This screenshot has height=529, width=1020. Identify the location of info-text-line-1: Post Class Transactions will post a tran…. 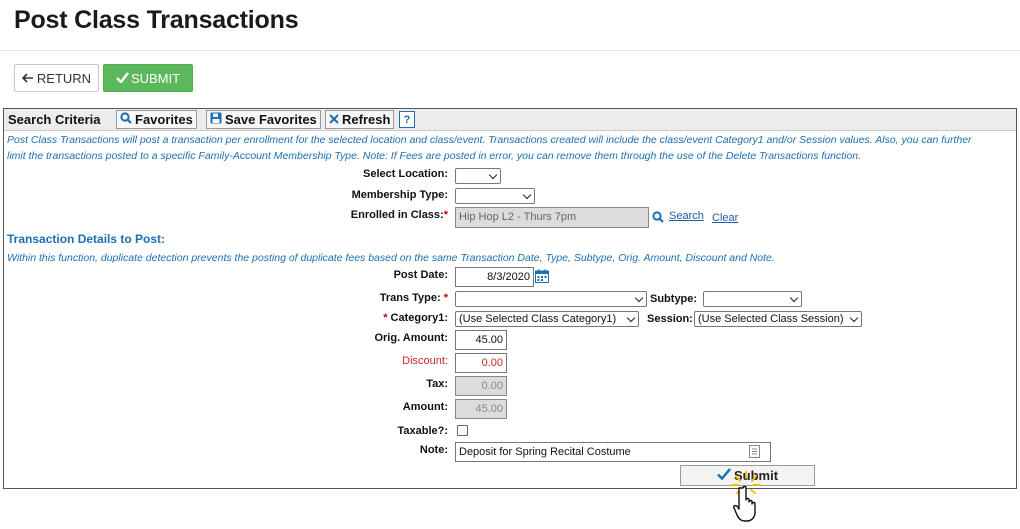
(489, 140).